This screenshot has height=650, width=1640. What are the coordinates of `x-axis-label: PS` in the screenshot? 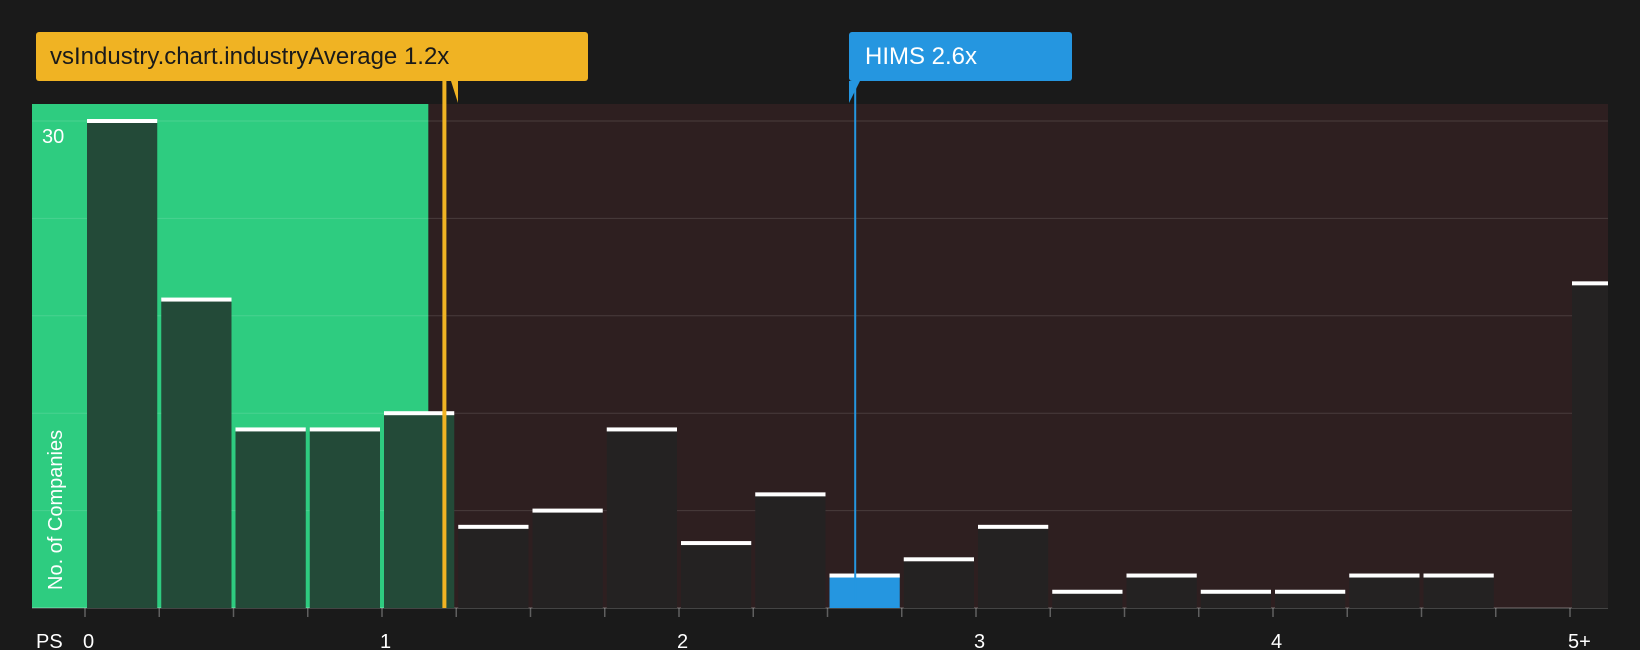 It's located at (49, 640).